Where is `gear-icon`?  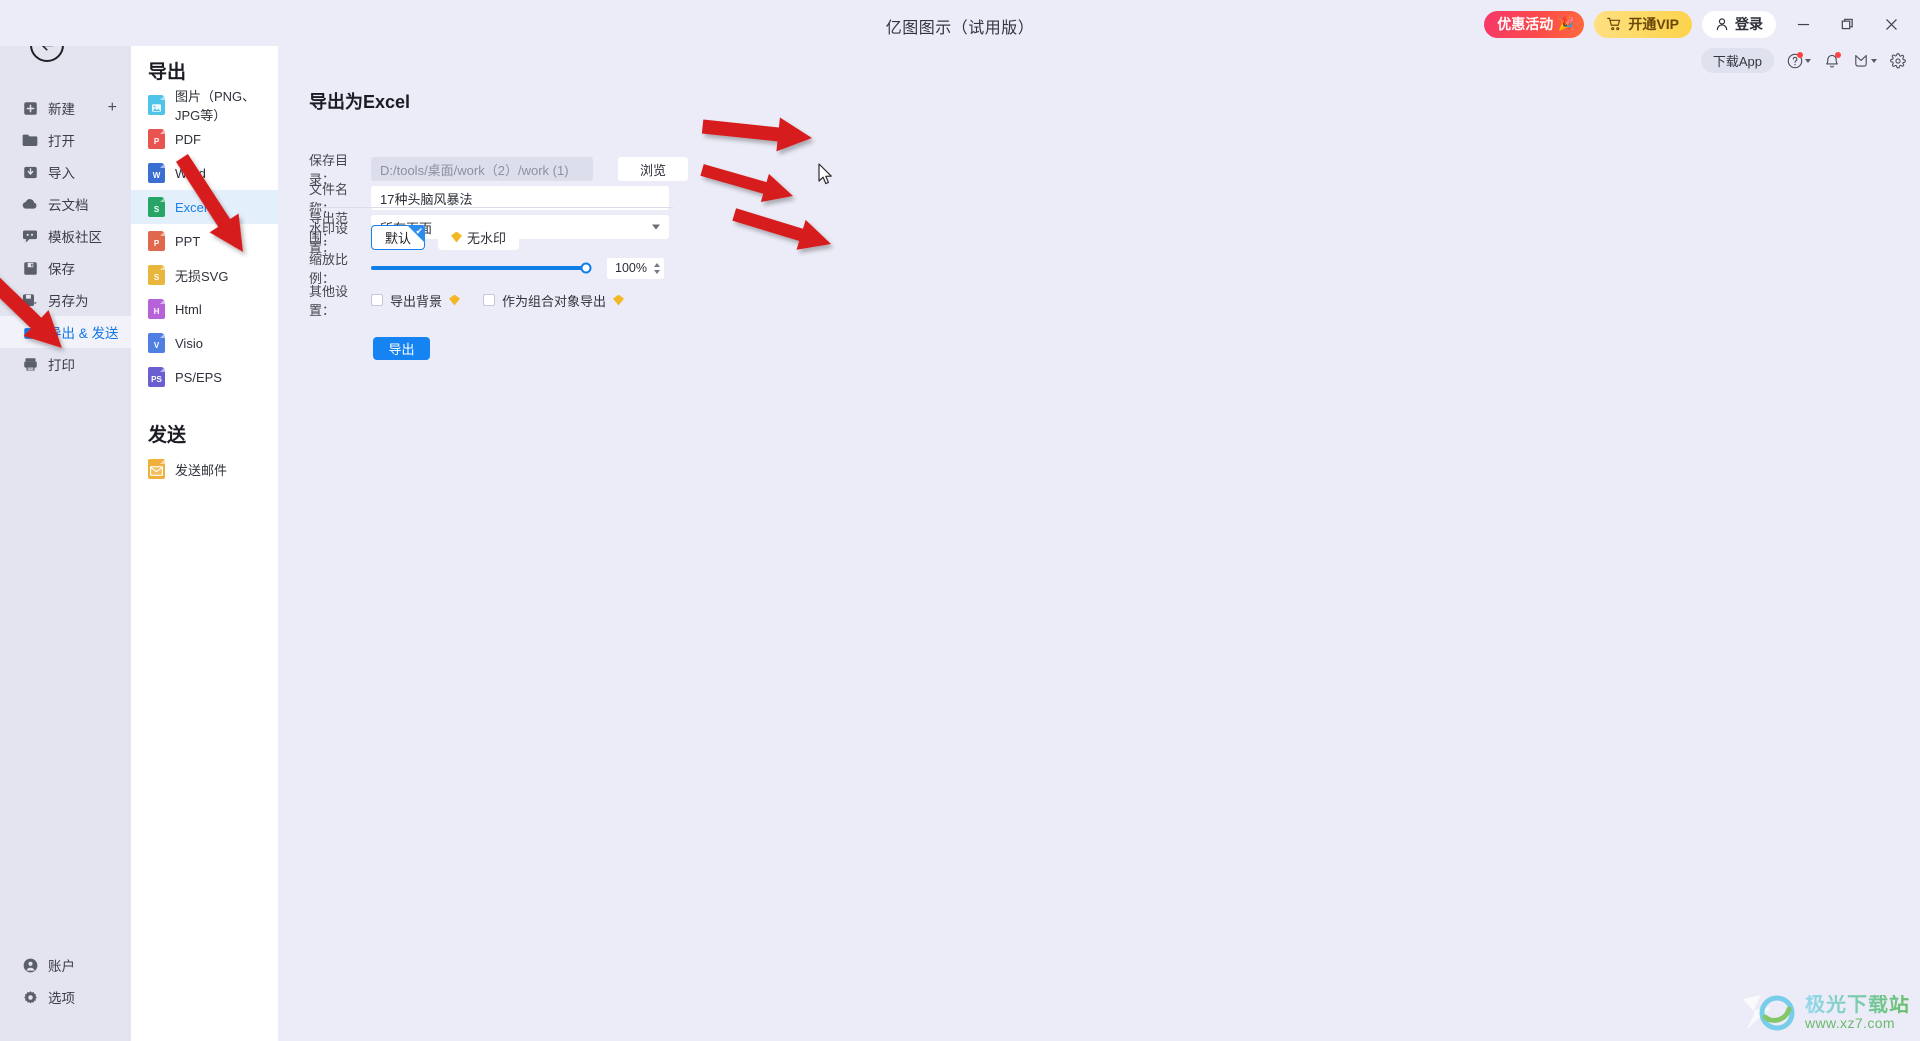 gear-icon is located at coordinates (30, 997).